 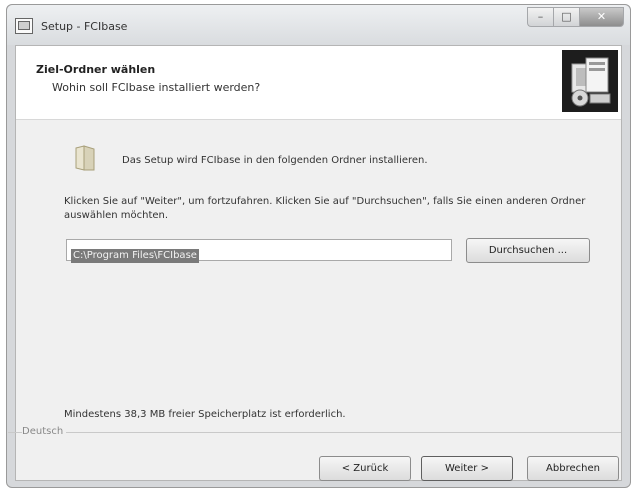 I want to click on page-title: Ziel-Ordner wählen, so click(x=96, y=69).